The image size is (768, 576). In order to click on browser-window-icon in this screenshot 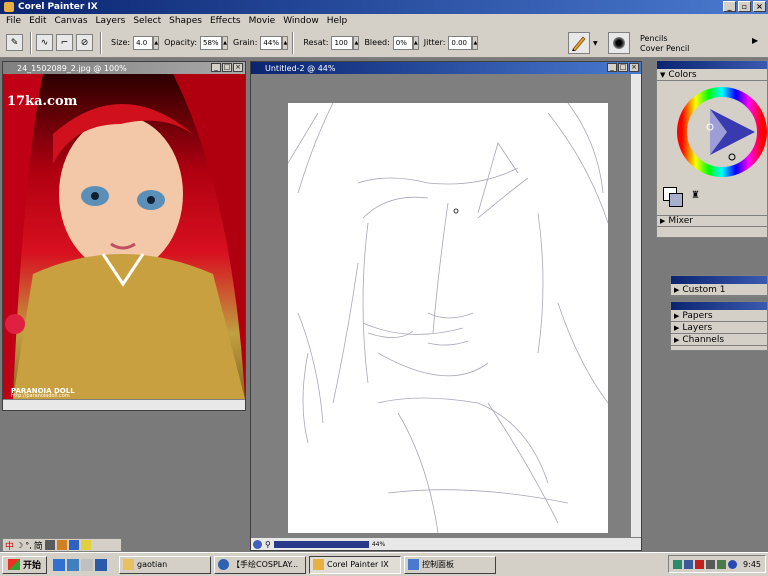, I will do `click(224, 564)`.